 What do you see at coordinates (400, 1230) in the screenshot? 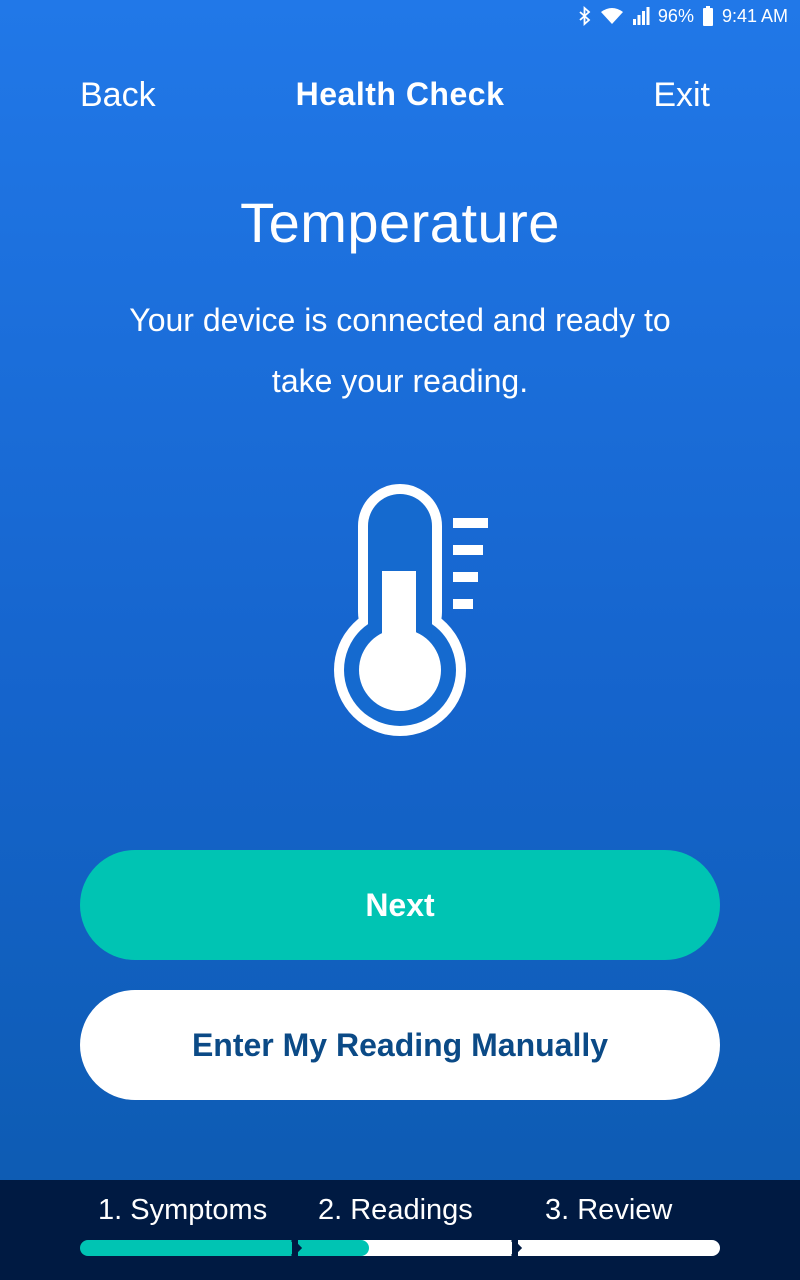
I see `progress-footer: 1. Symptoms 2. Readings 3. Review` at bounding box center [400, 1230].